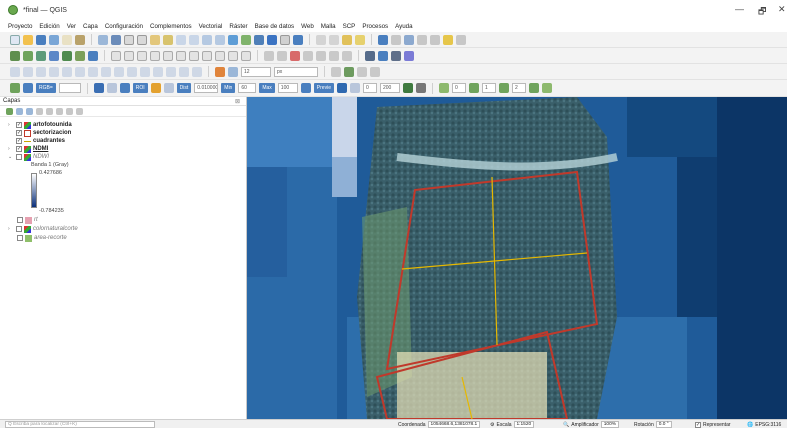 This screenshot has height=428, width=787. What do you see at coordinates (171, 71) in the screenshot?
I see `offset-curve-icon` at bounding box center [171, 71].